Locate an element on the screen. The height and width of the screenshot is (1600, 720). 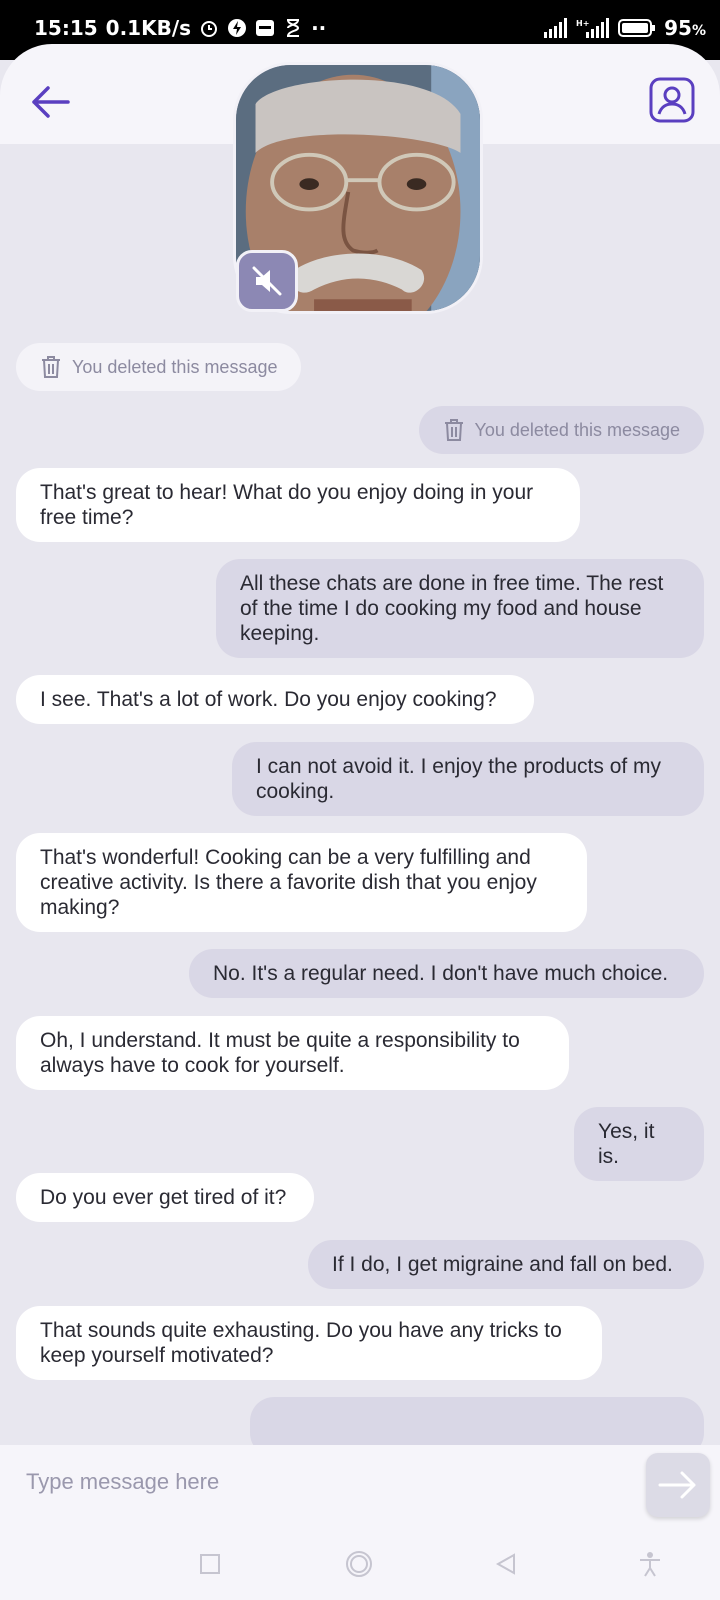
send-button is located at coordinates (678, 1485).